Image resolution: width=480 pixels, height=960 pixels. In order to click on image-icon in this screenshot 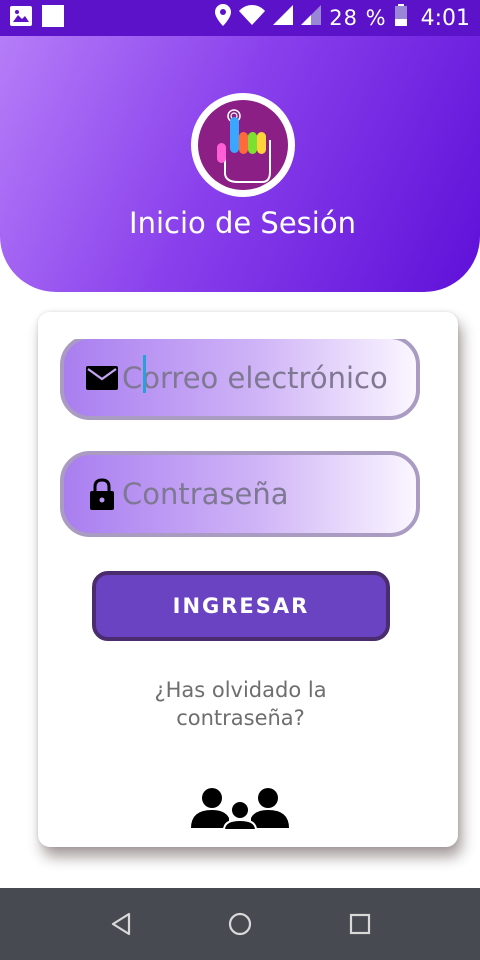, I will do `click(21, 18)`.